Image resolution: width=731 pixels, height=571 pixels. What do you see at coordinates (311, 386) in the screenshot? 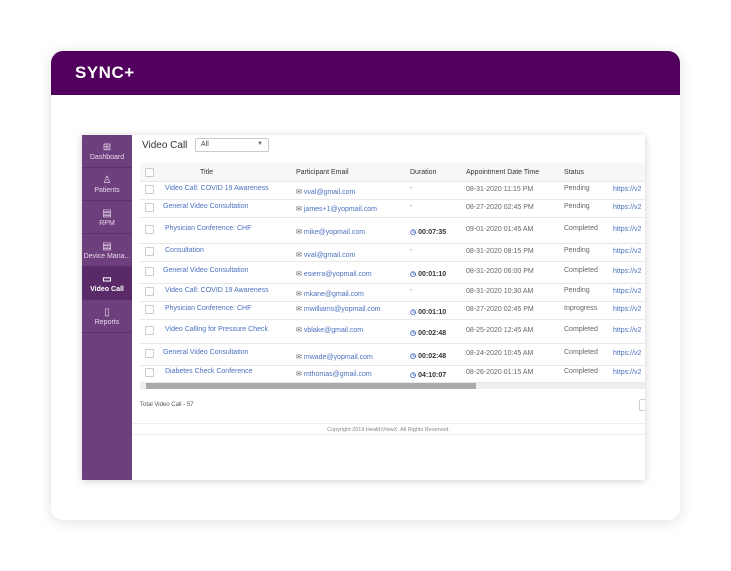
I see `scrollbar-thumb` at bounding box center [311, 386].